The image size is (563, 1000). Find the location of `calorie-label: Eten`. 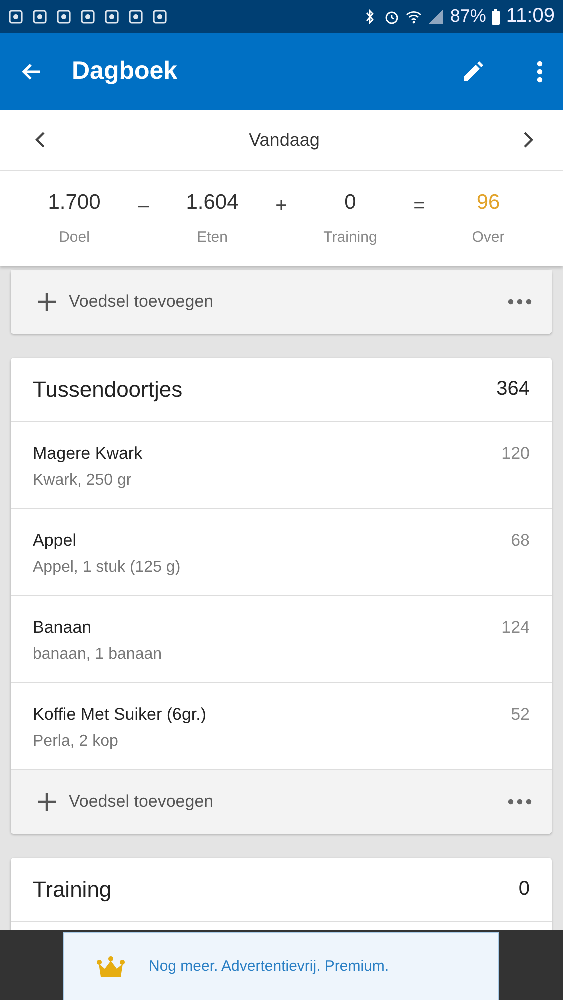

calorie-label: Eten is located at coordinates (212, 237).